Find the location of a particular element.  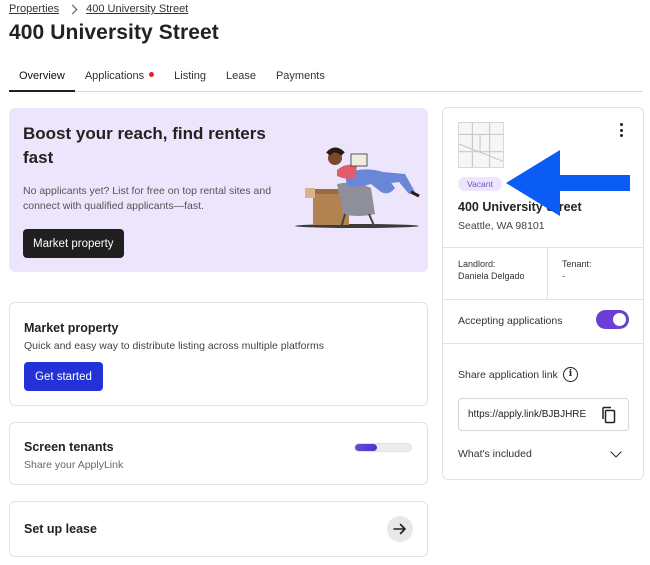

tenant-name: - is located at coordinates (563, 276).